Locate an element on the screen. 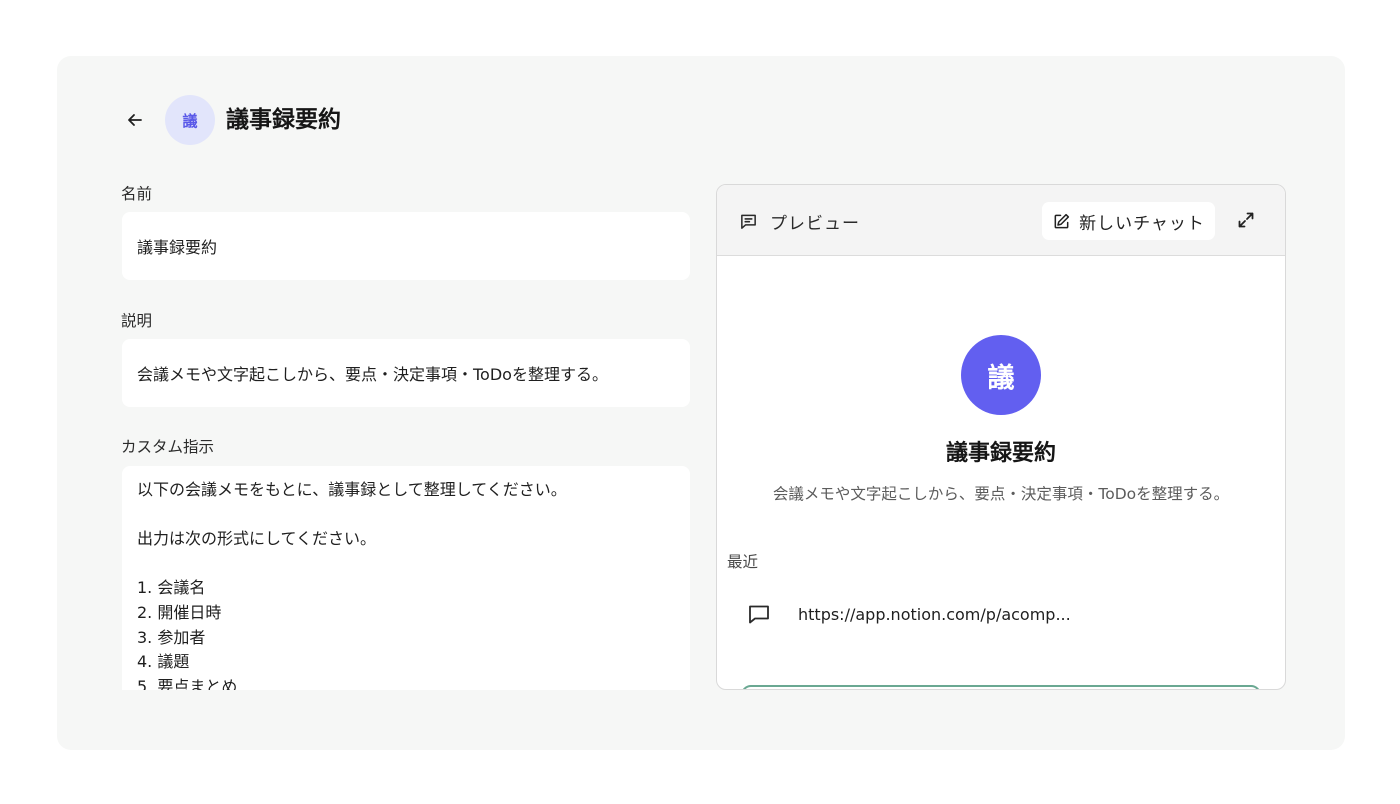  arrow-left-icon is located at coordinates (135, 120).